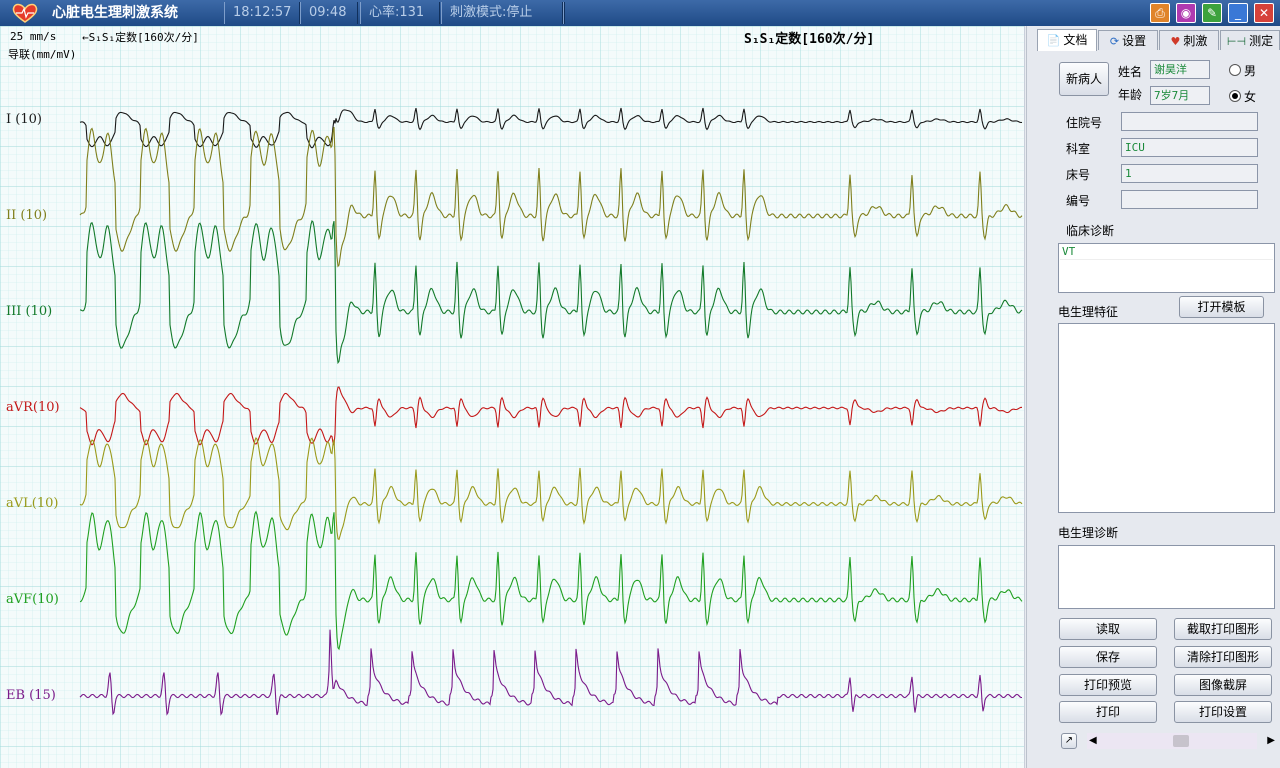  I want to click on lead-label-avl: aVL(10), so click(32, 503).